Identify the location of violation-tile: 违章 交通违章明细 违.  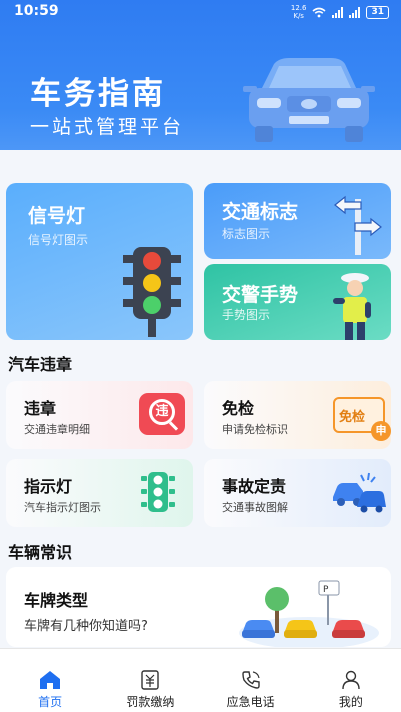
(99, 415).